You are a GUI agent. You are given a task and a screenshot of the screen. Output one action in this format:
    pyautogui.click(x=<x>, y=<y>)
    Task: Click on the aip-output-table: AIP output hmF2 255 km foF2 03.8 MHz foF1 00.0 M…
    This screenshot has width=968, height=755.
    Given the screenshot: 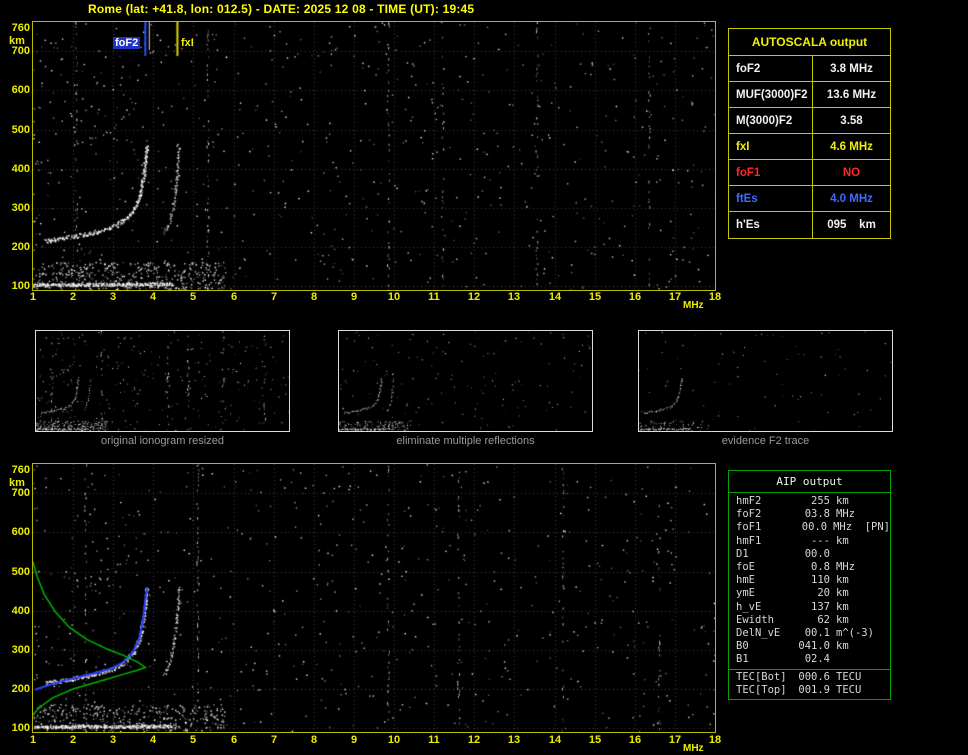 What is the action you would take?
    pyautogui.click(x=809, y=585)
    